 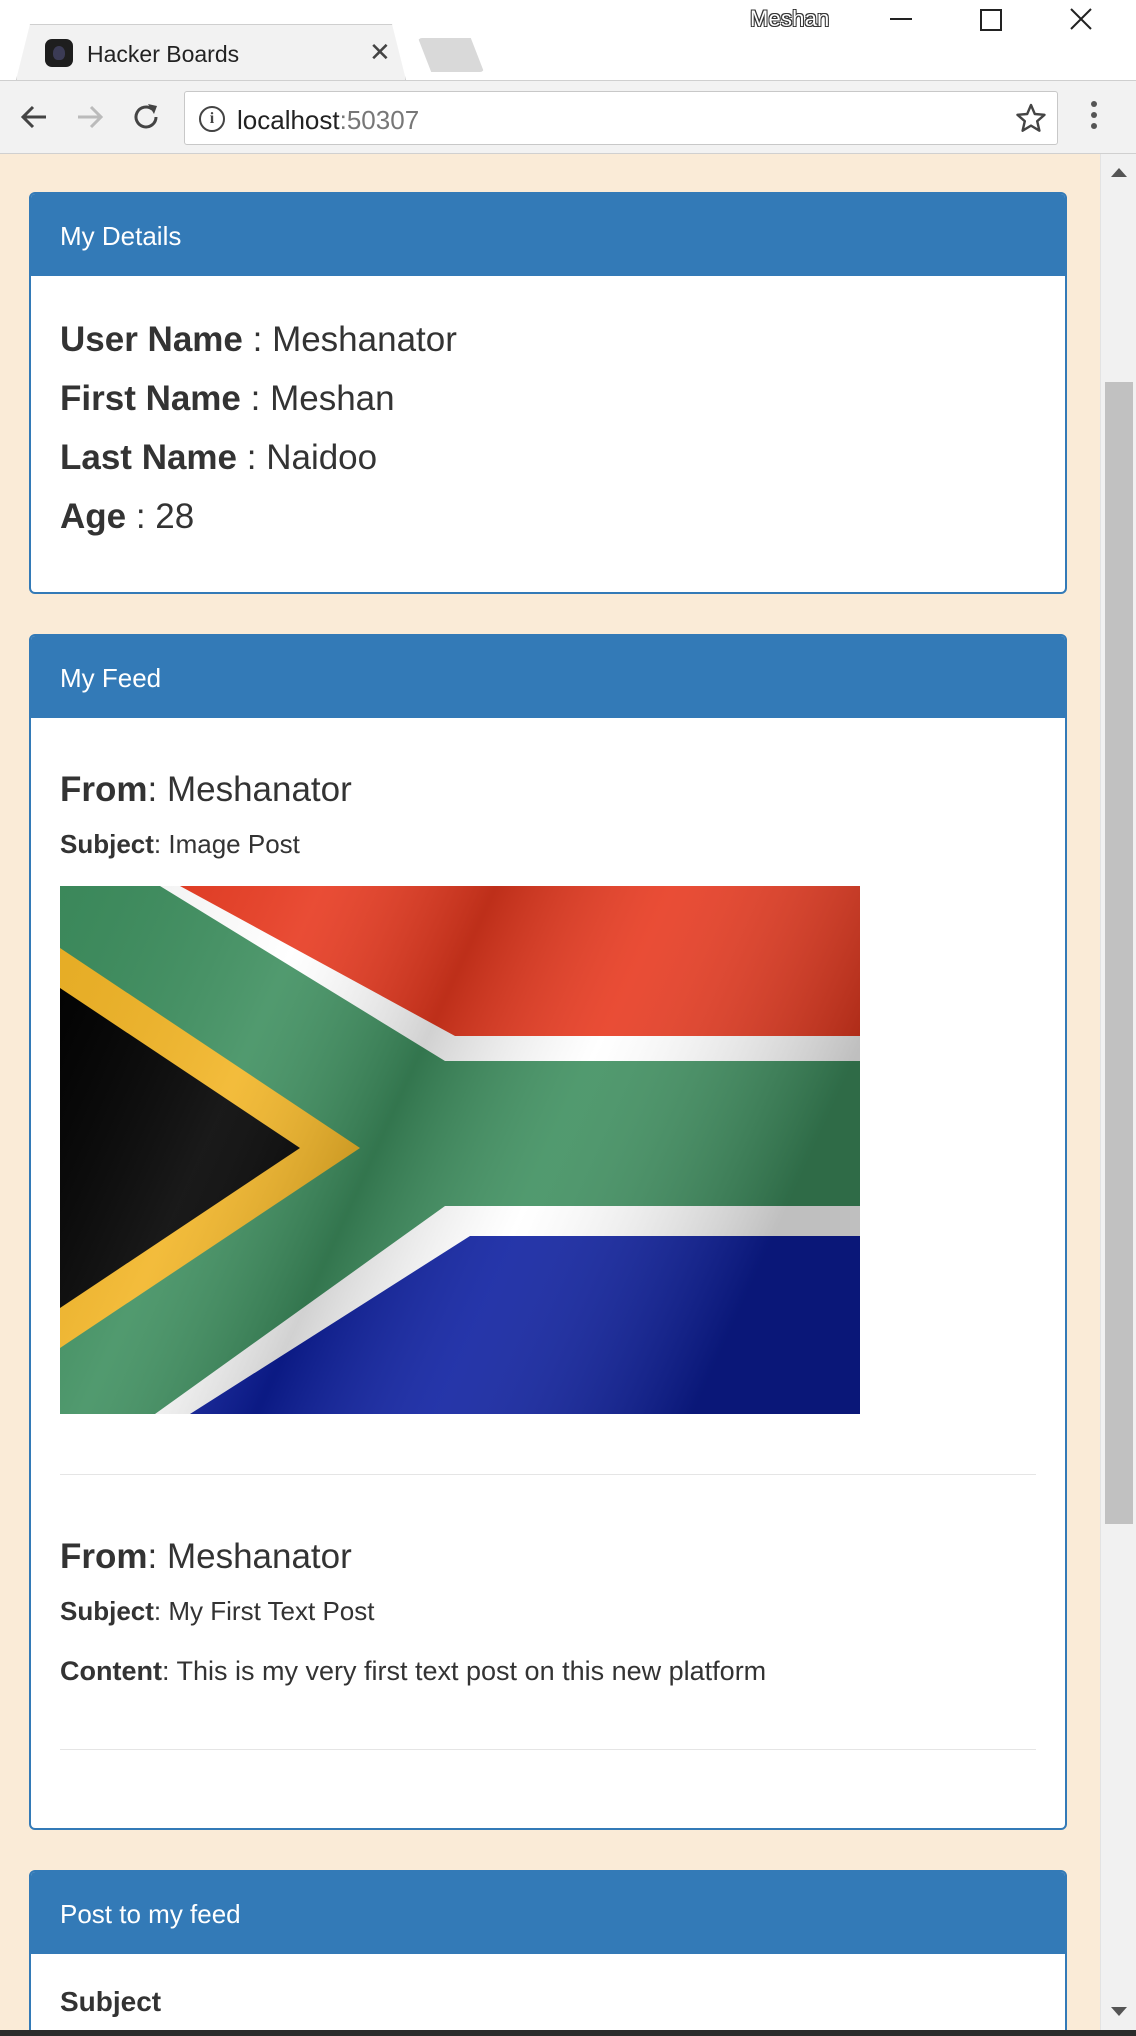 I want to click on tab-title: Hacker Boards, so click(x=163, y=54).